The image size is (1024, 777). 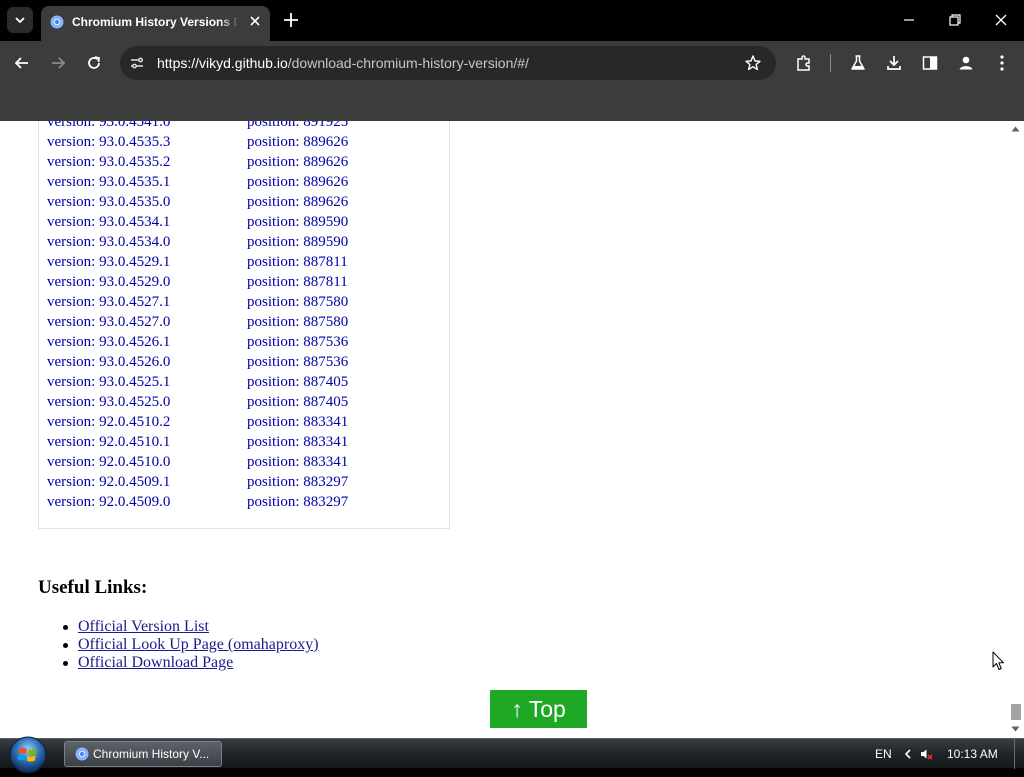 I want to click on page-scrollbar, so click(x=1015, y=429).